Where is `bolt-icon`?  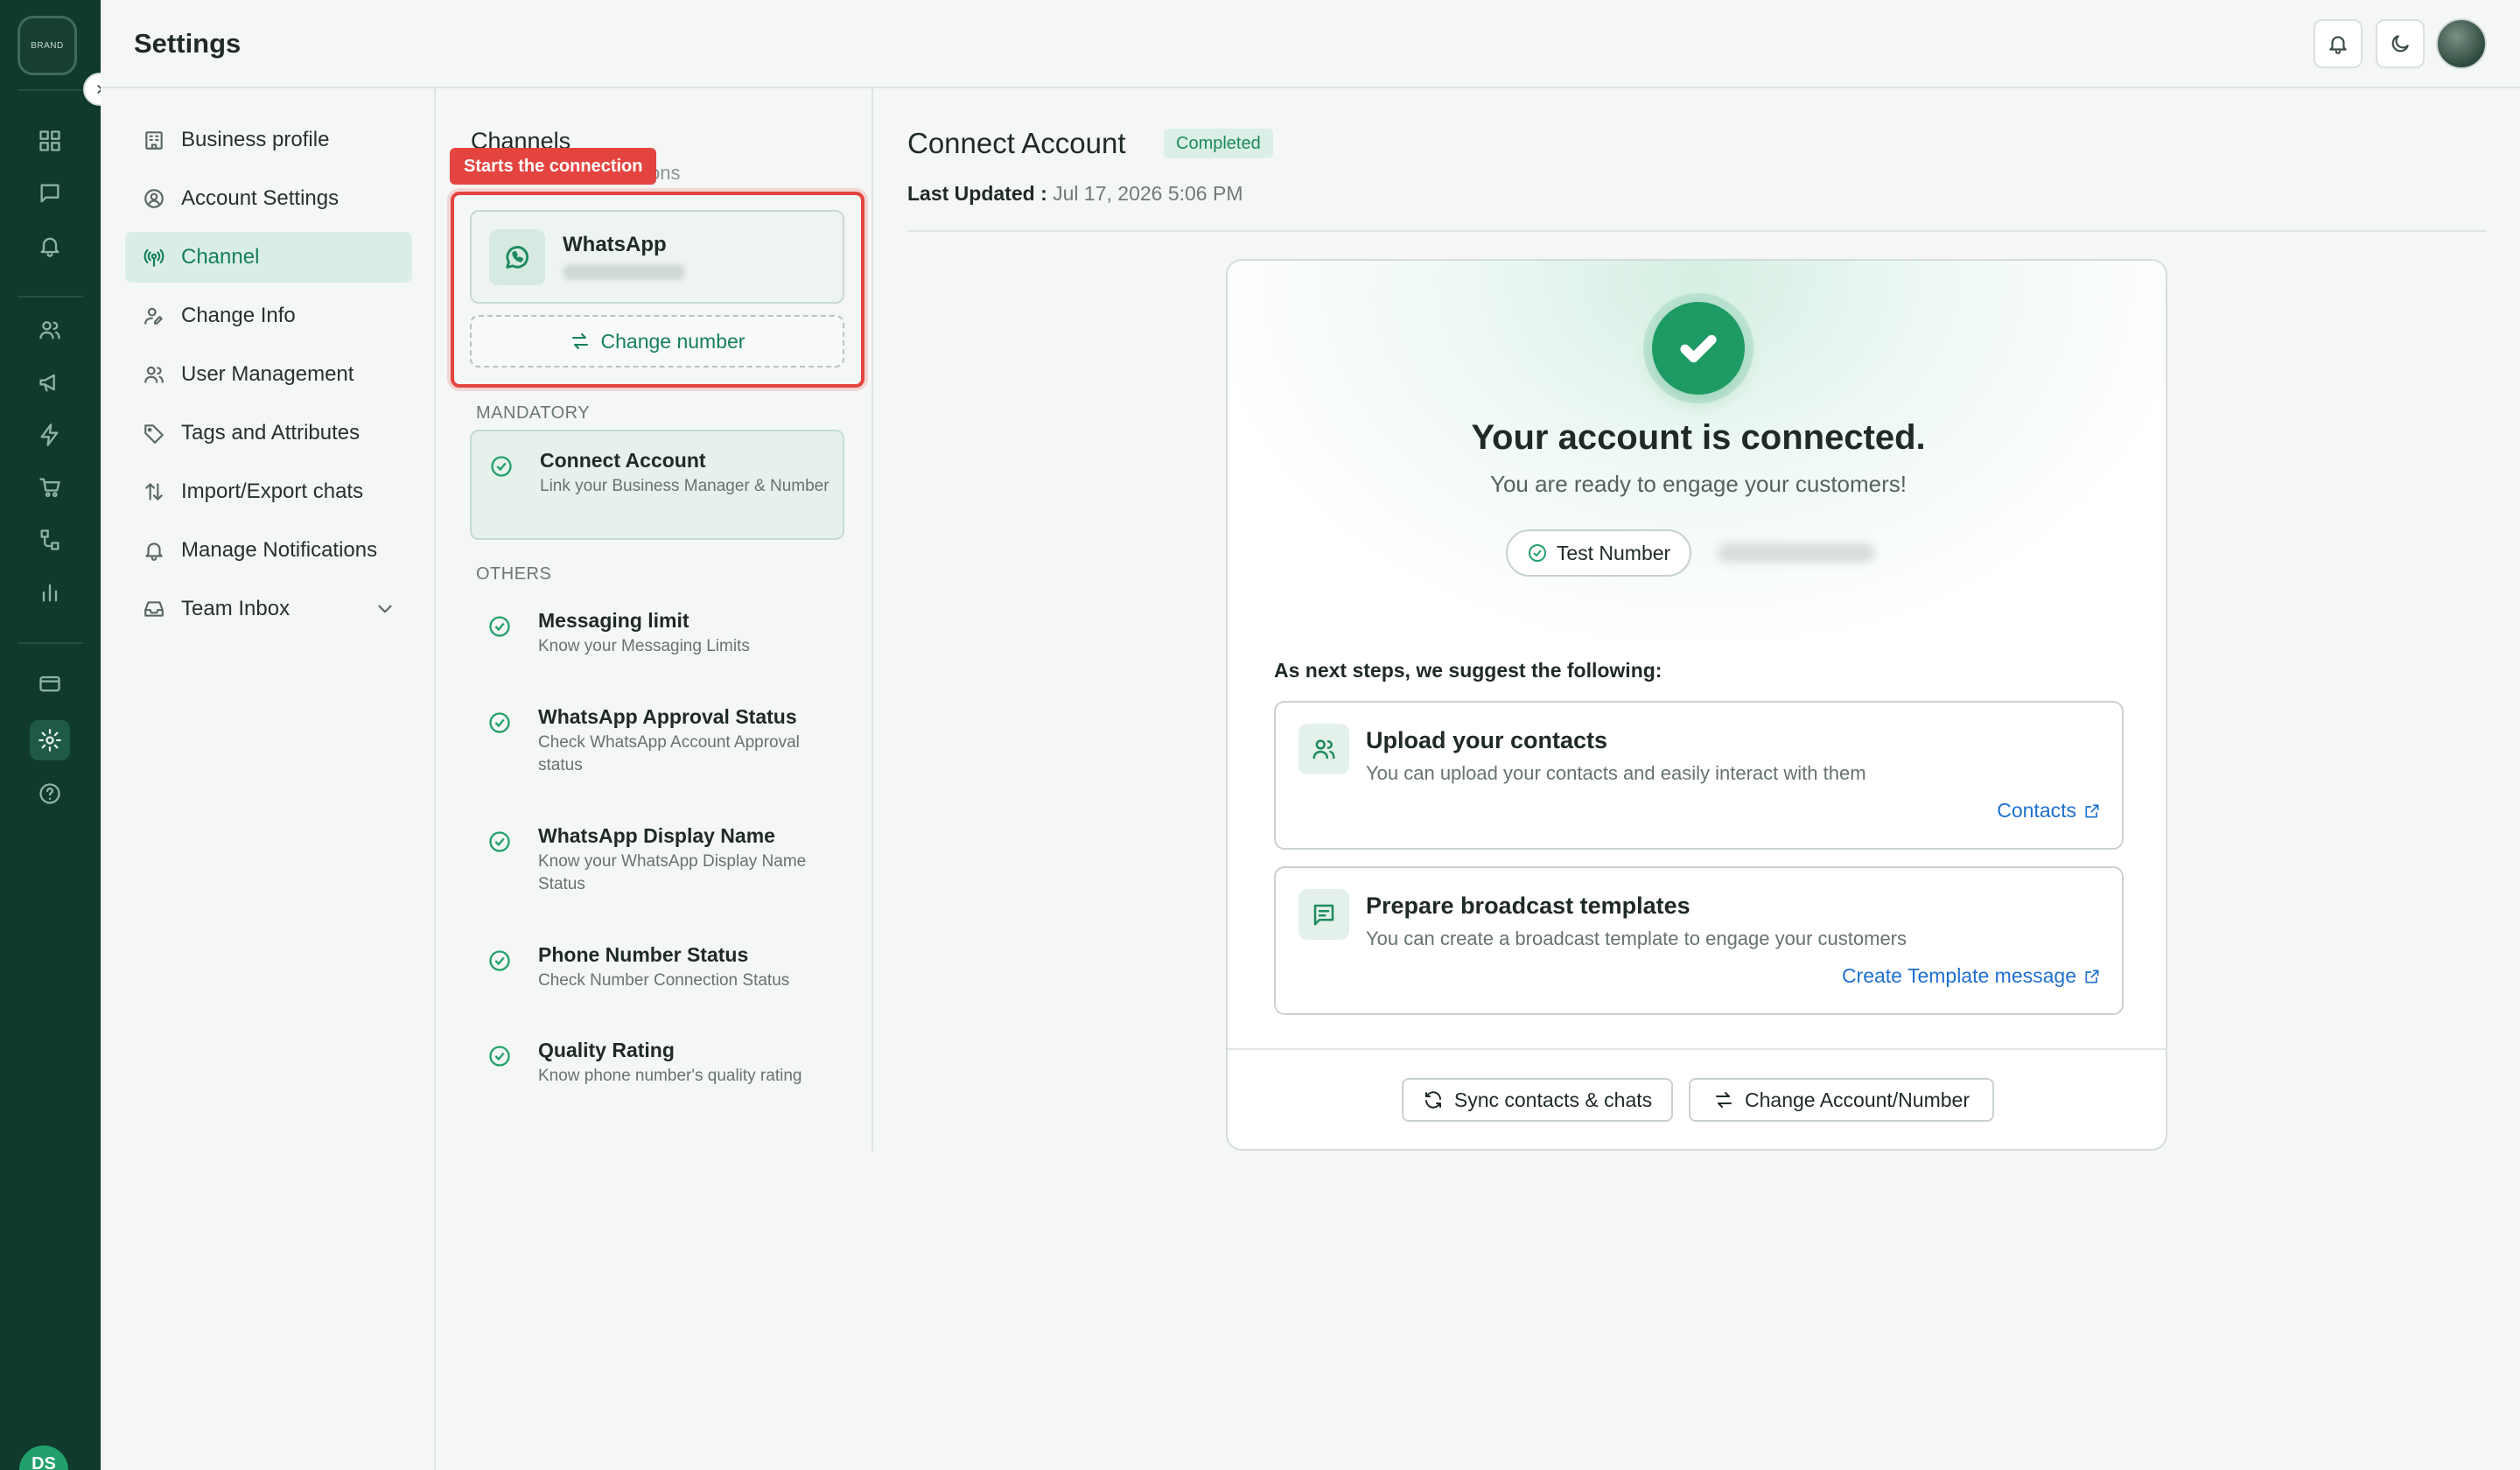
bolt-icon is located at coordinates (50, 435).